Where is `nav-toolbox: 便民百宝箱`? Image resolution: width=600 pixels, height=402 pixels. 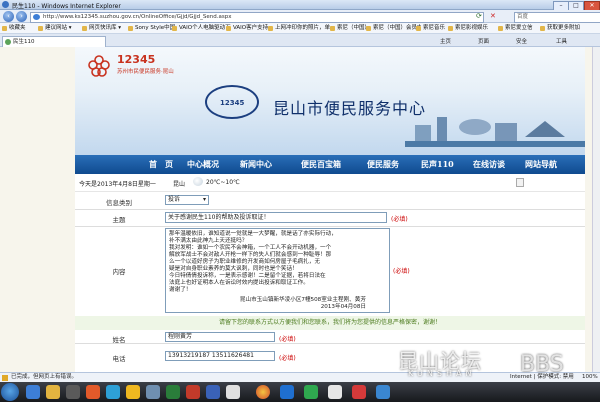
nav-toolbox: 便民百宝箱 is located at coordinates (321, 164).